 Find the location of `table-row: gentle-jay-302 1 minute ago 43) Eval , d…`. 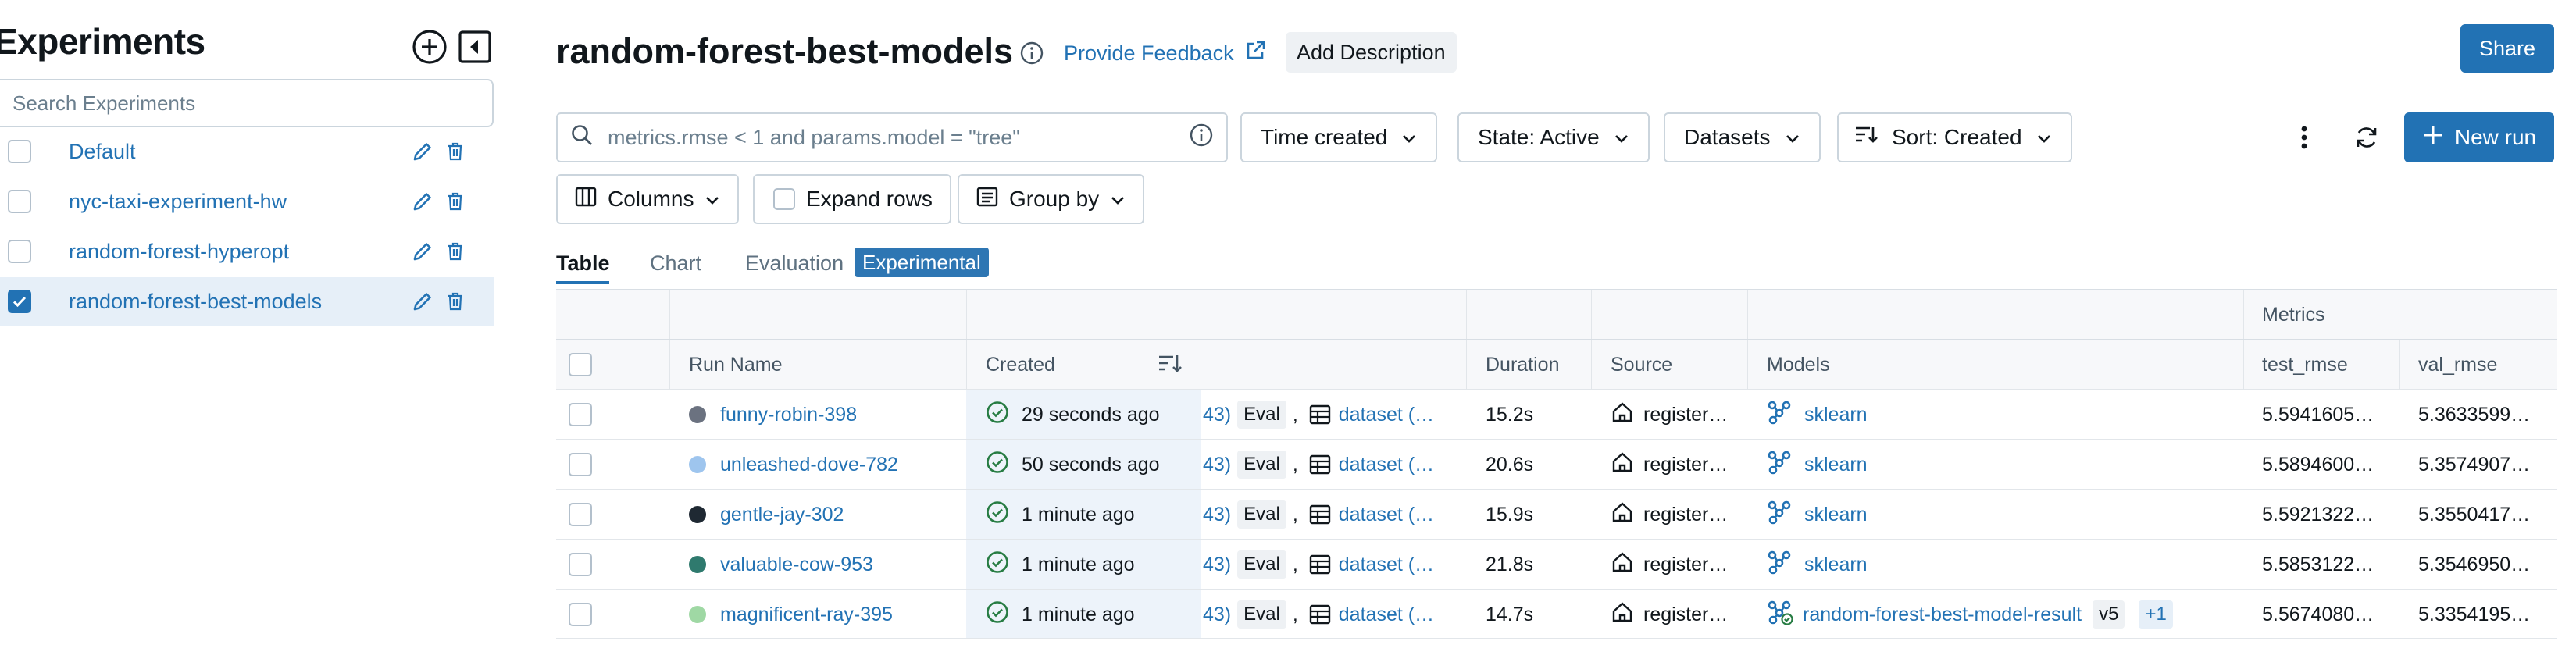

table-row: gentle-jay-302 1 minute ago 43) Eval , d… is located at coordinates (1556, 514).